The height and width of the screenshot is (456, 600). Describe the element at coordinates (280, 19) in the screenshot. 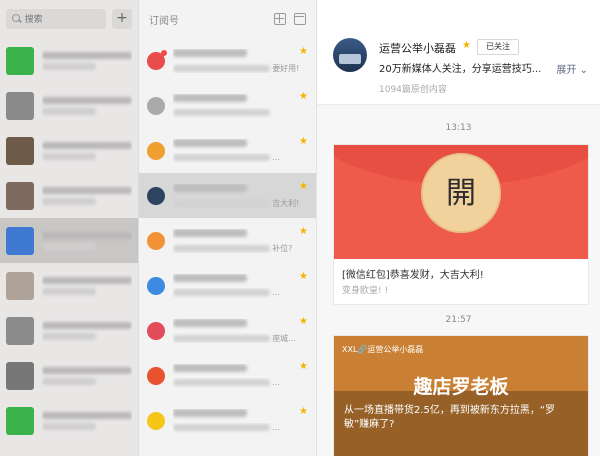

I see `grid-view-icon` at that location.